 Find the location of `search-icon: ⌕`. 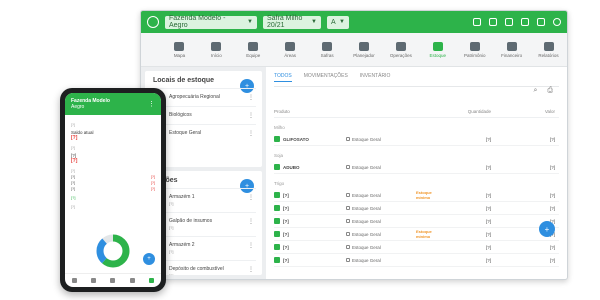

search-icon: ⌕ is located at coordinates (535, 91).